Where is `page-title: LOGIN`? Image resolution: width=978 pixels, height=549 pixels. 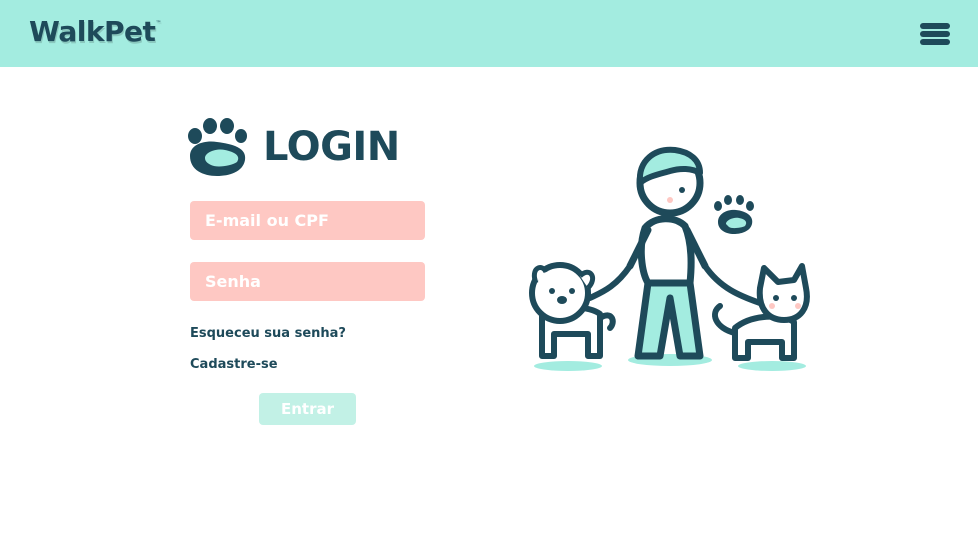
page-title: LOGIN is located at coordinates (331, 147).